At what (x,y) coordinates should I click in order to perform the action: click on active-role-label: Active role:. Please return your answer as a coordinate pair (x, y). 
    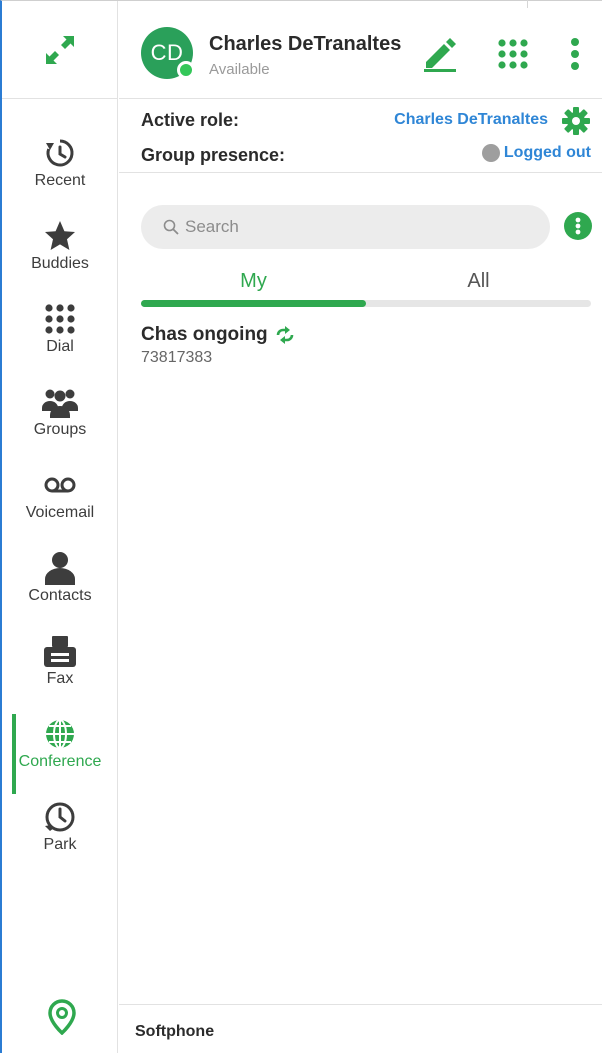
    Looking at the image, I should click on (190, 120).